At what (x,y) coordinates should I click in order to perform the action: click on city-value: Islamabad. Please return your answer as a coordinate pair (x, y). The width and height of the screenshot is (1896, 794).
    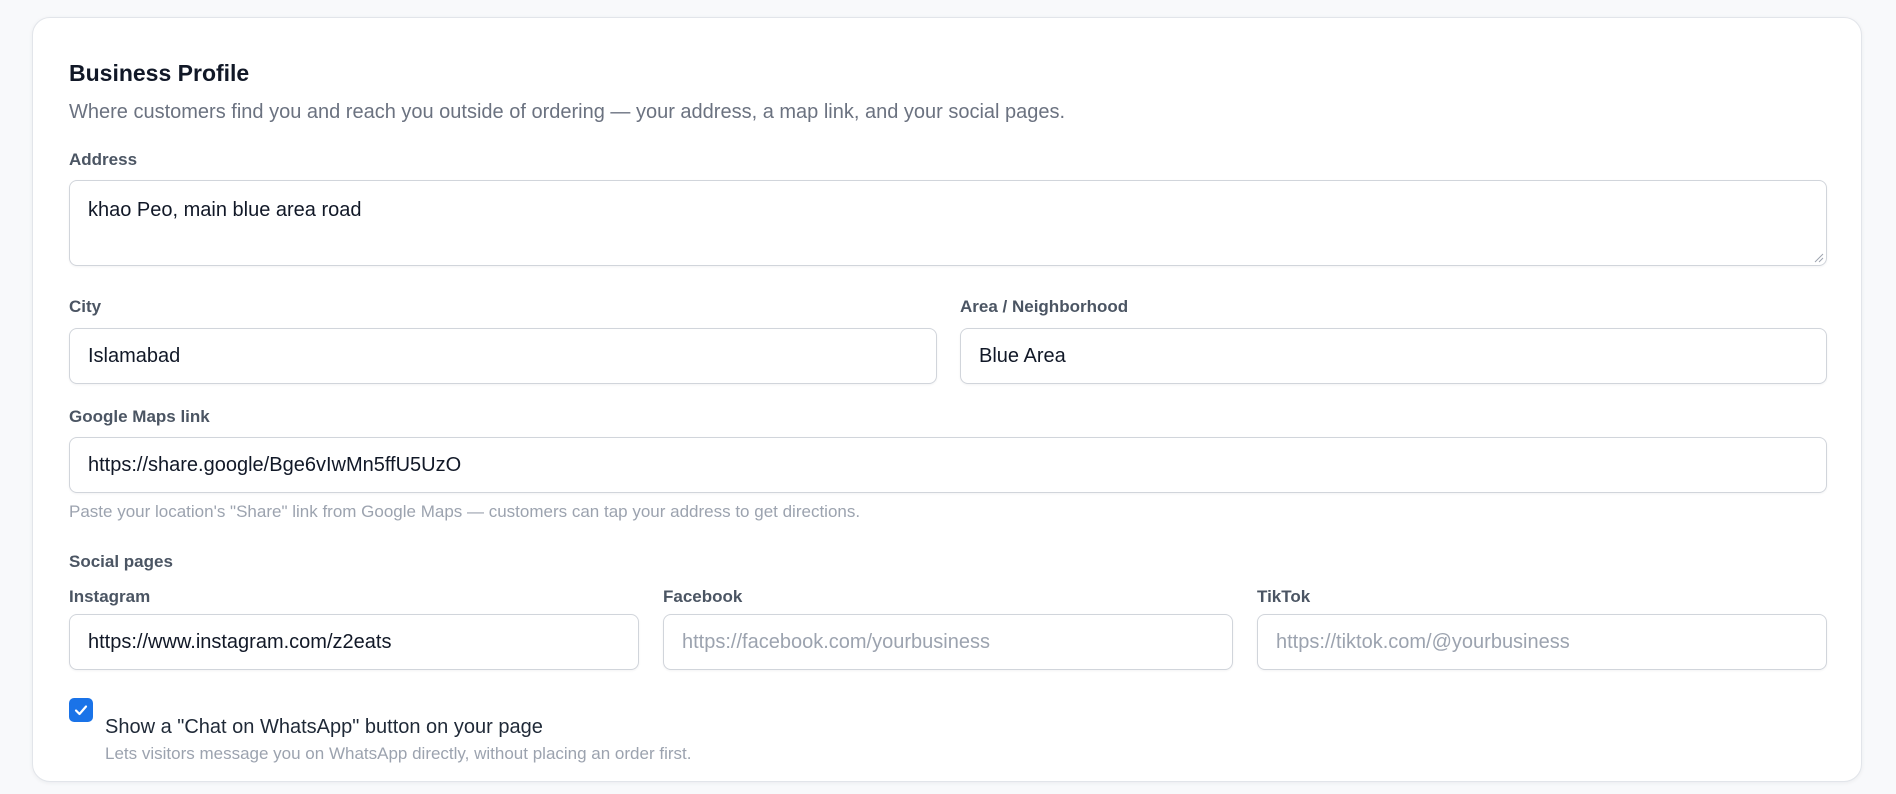
    Looking at the image, I should click on (134, 355).